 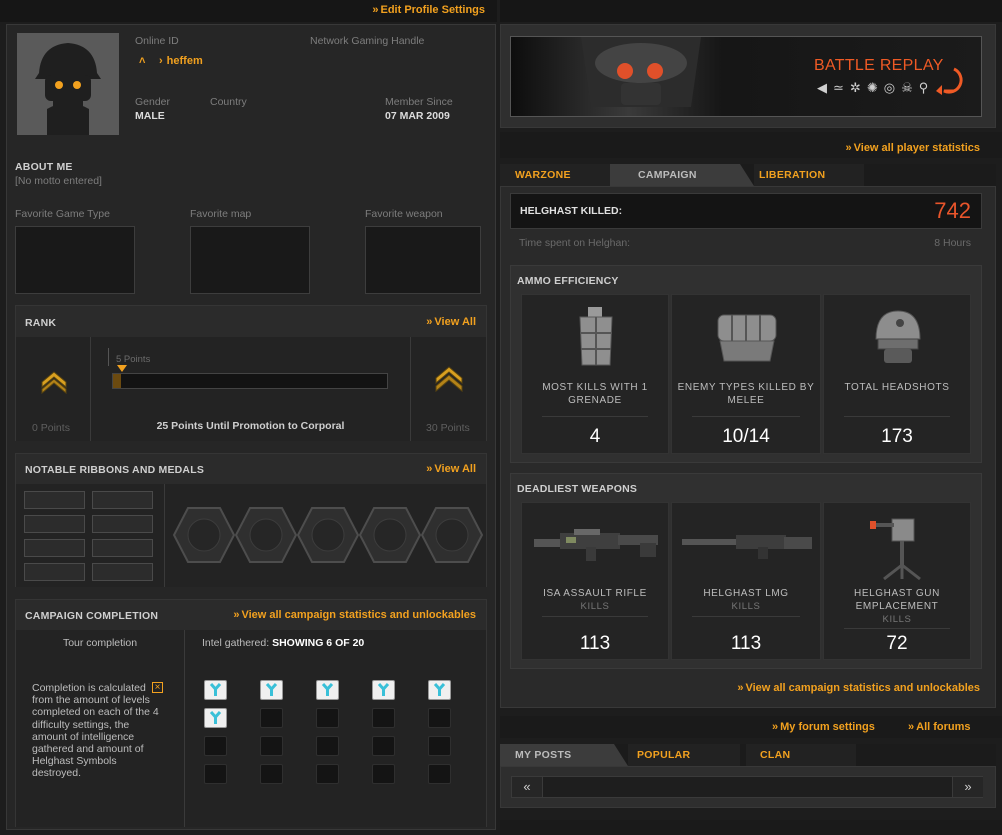 What do you see at coordinates (100, 643) in the screenshot?
I see `tour-completion-label: Tour completion` at bounding box center [100, 643].